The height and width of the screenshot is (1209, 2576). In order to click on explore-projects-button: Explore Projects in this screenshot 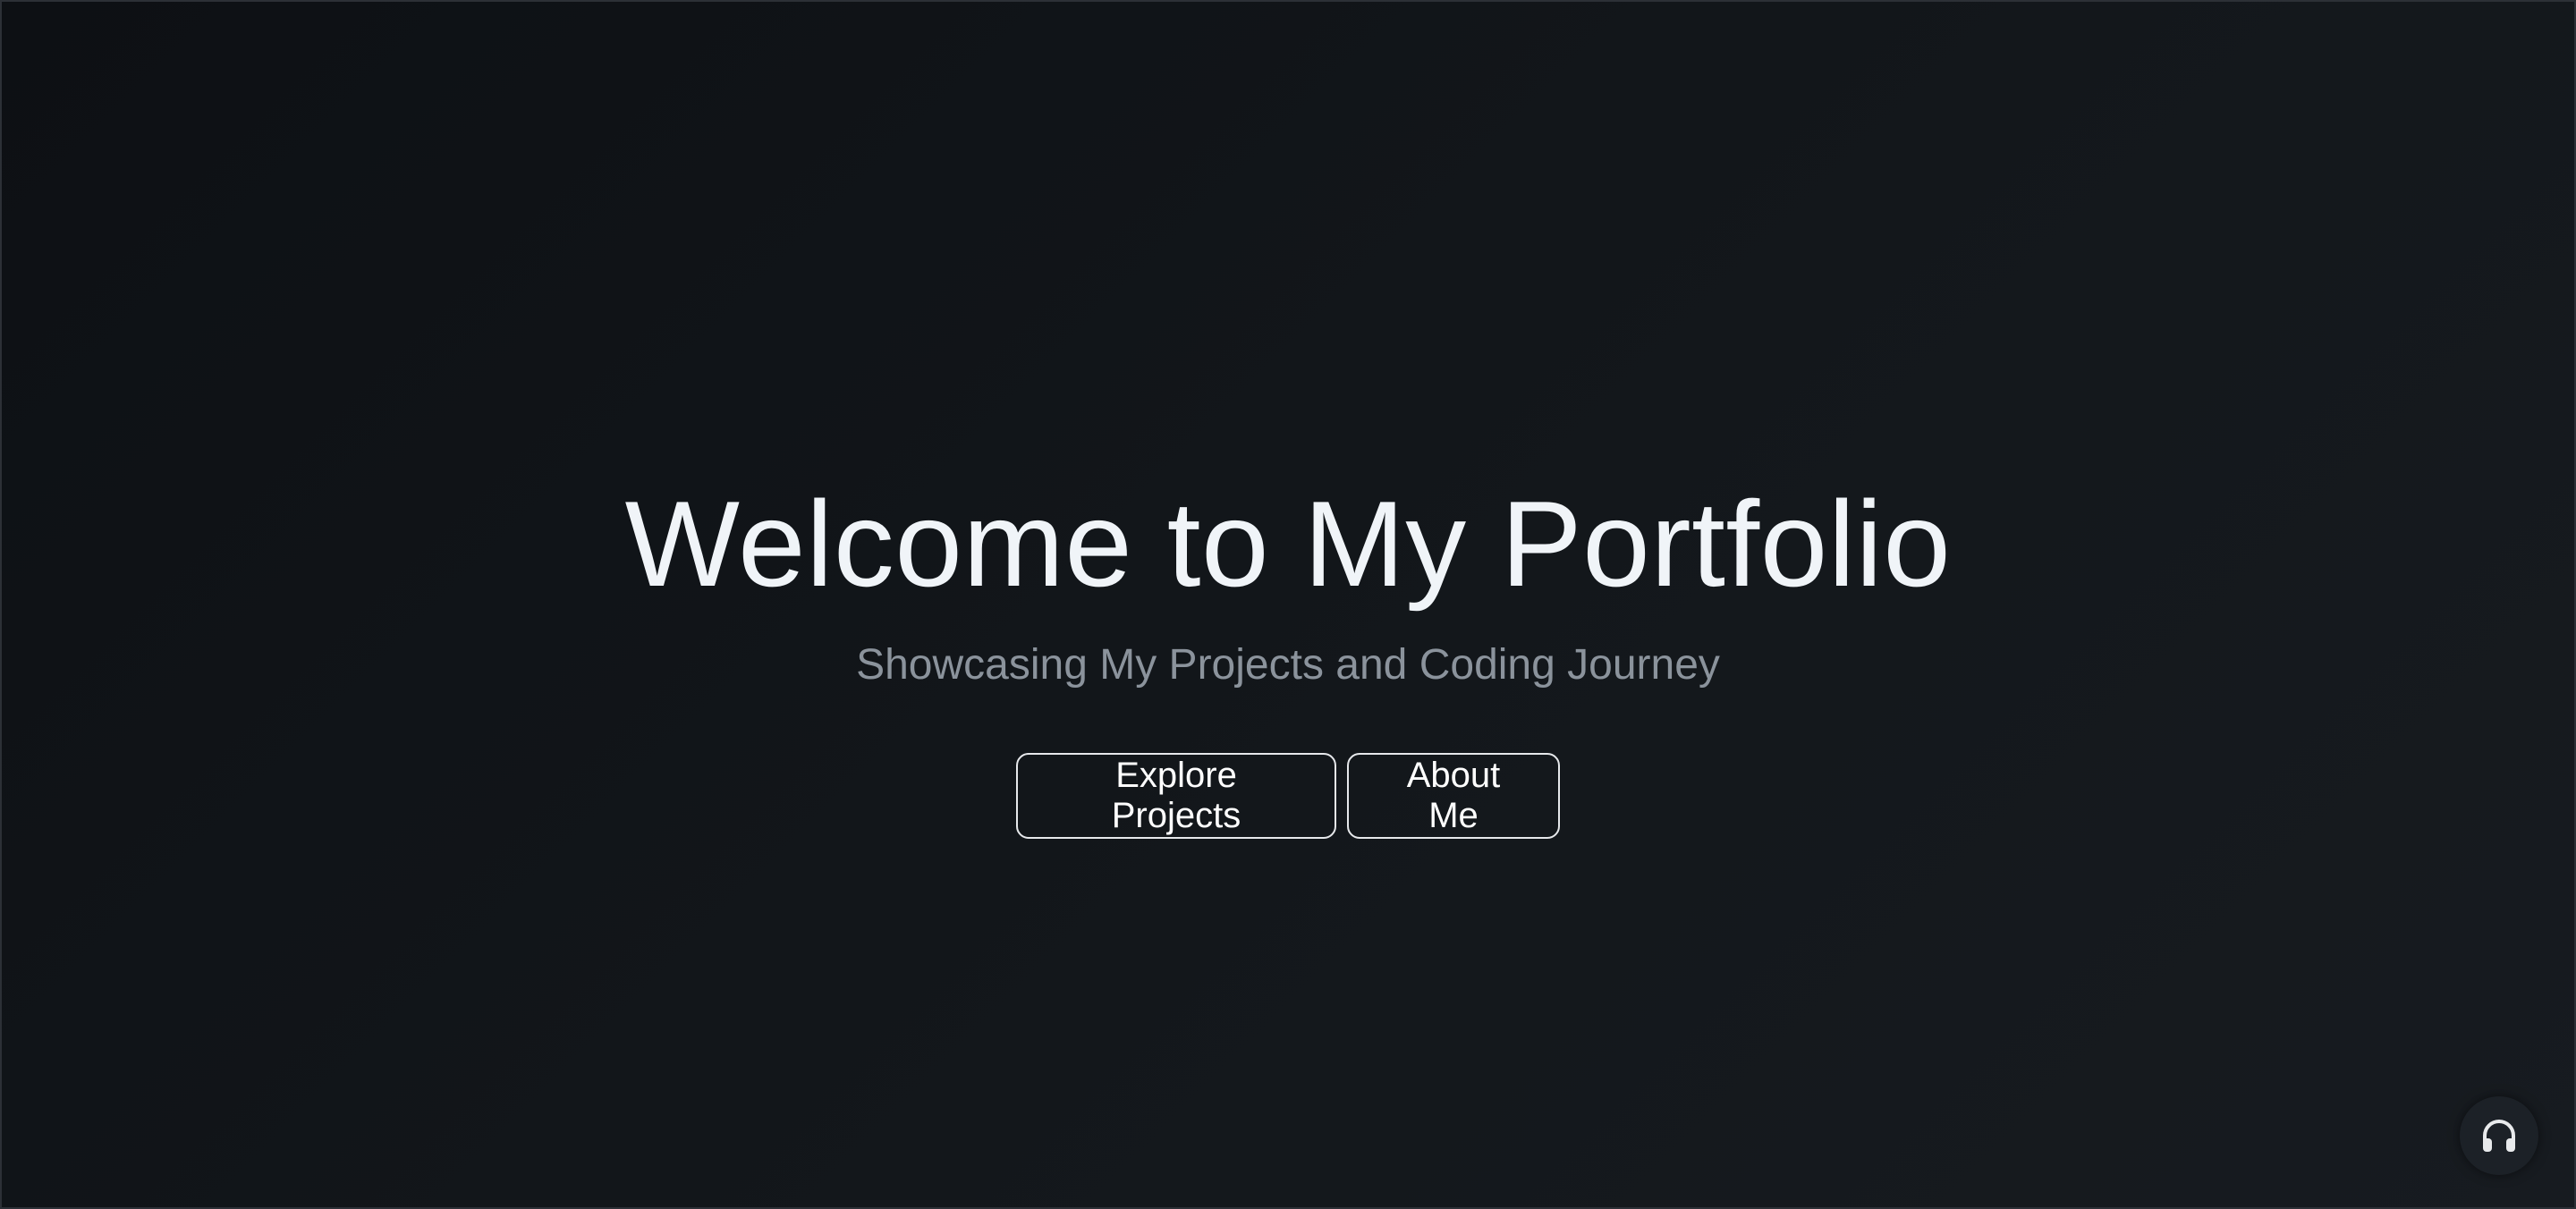, I will do `click(1176, 796)`.